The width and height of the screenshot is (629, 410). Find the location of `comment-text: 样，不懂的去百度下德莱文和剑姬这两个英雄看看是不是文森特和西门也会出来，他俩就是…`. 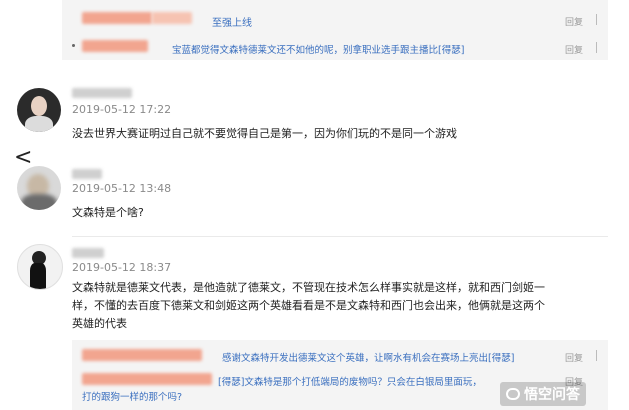

comment-text: 样，不懂的去百度下德莱文和剑姬这两个英雄看看是不是文森特和西门也会出来，他俩就是… is located at coordinates (308, 305).